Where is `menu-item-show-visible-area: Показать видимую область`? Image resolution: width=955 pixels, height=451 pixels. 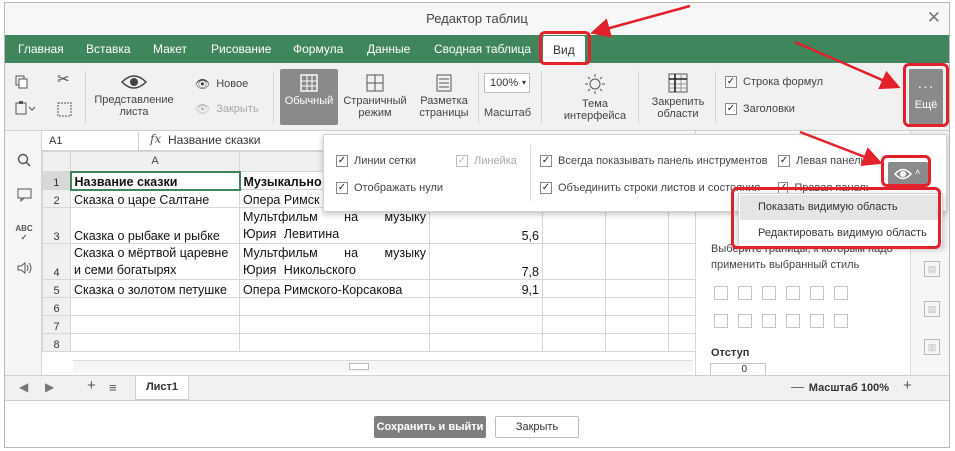 menu-item-show-visible-area: Показать видимую область is located at coordinates (840, 207).